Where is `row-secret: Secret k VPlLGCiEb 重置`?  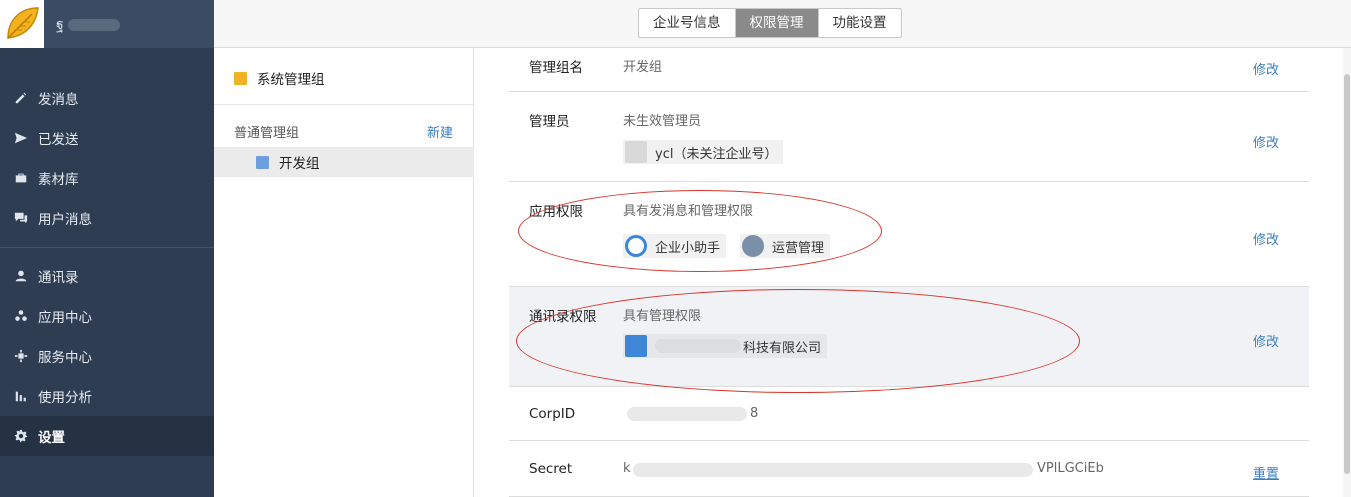
row-secret: Secret k VPlLGCiEb 重置 is located at coordinates (909, 469).